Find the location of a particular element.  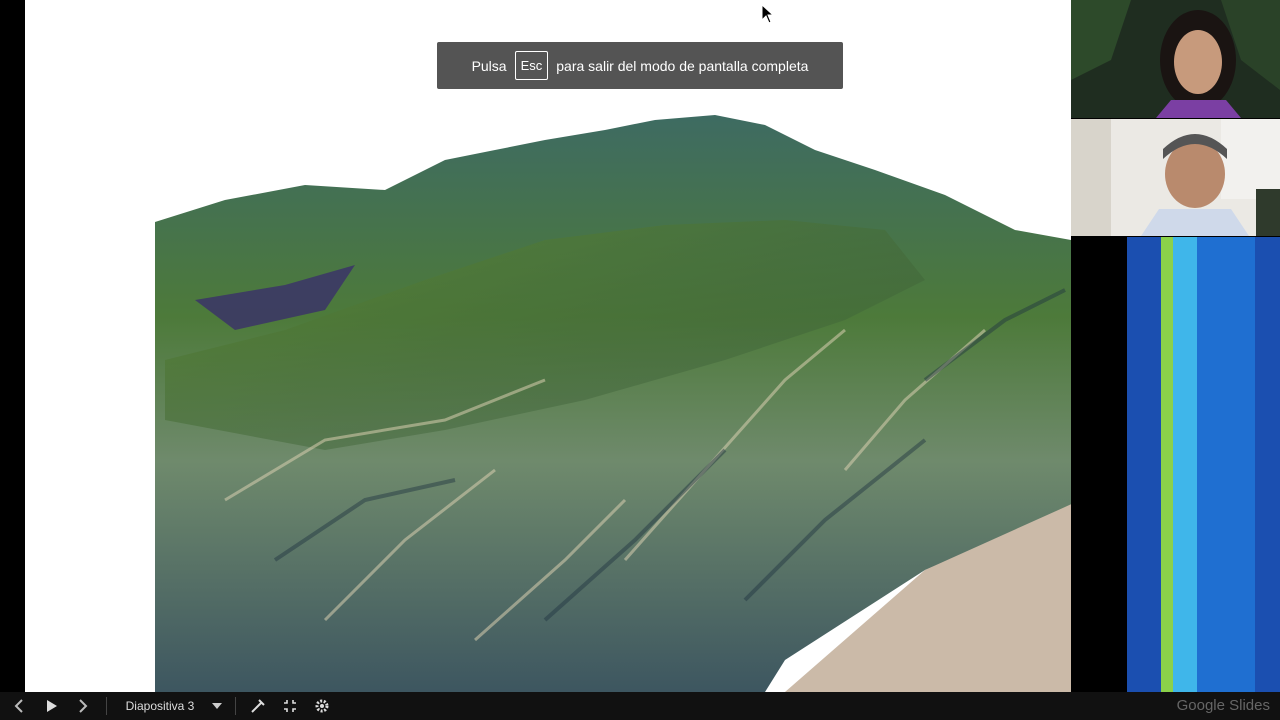

laser-pointer-icon is located at coordinates (258, 706).